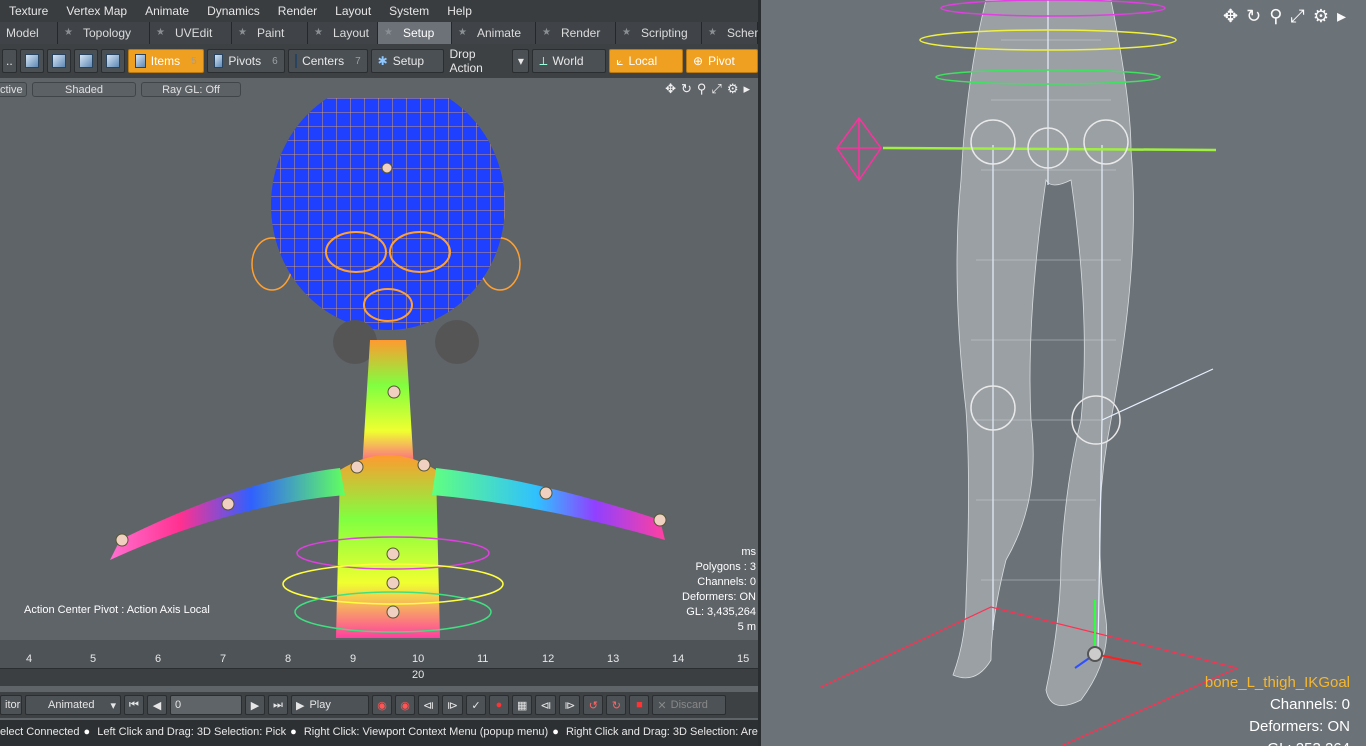  I want to click on items-mode-button: Items 5, so click(165, 61).